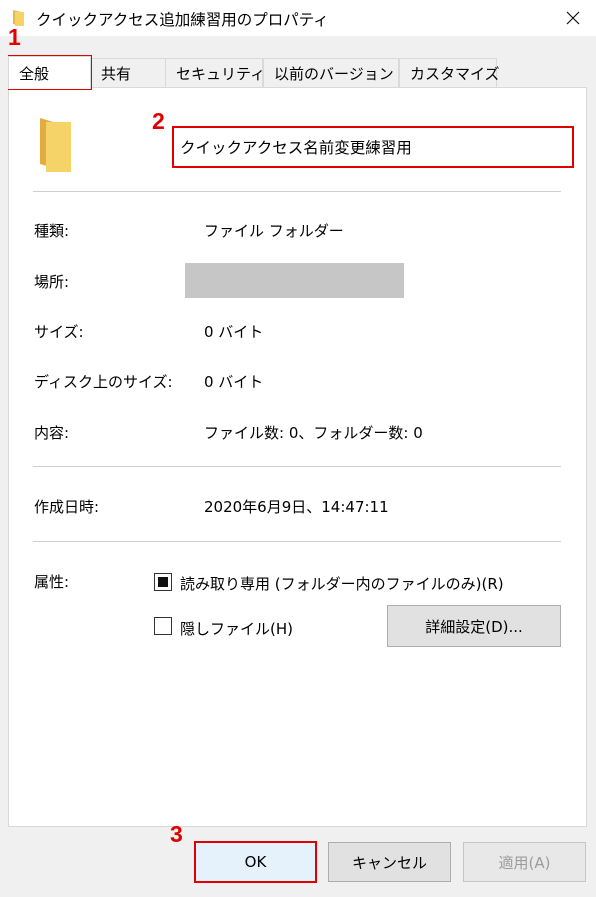 The width and height of the screenshot is (596, 897). I want to click on tab-previous-versions: 以前のバージョン, so click(331, 73).